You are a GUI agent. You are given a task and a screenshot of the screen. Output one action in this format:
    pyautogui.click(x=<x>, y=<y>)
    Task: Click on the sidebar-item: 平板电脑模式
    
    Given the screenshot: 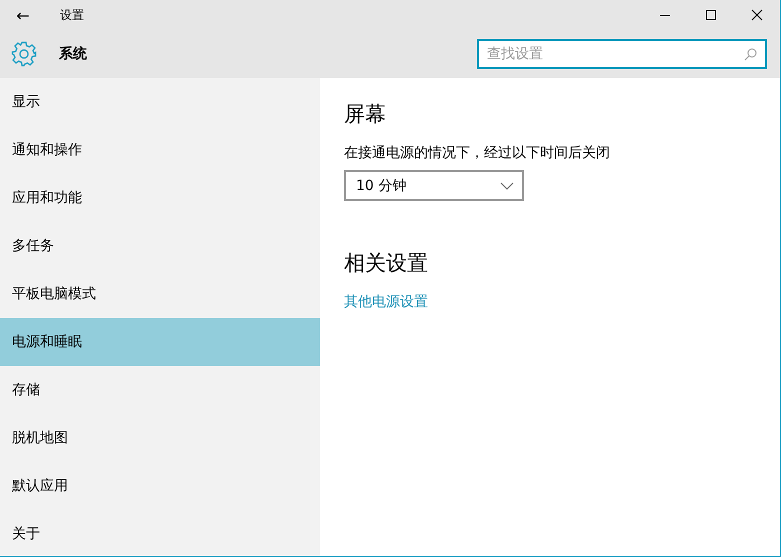 What is the action you would take?
    pyautogui.click(x=160, y=294)
    